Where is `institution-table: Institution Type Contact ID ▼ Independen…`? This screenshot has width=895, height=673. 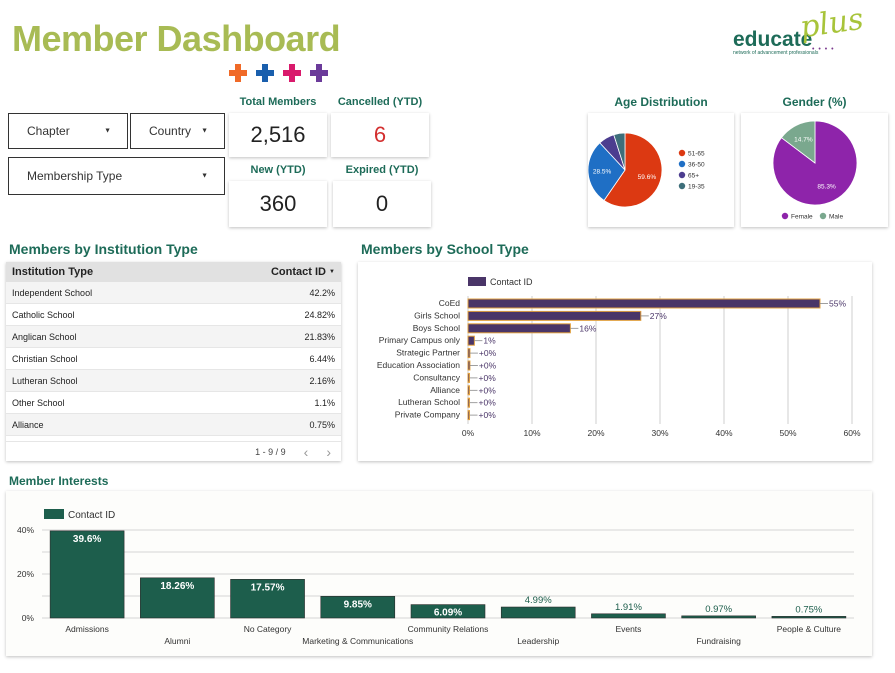
institution-table: Institution Type Contact ID ▼ Independen… is located at coordinates (173, 361).